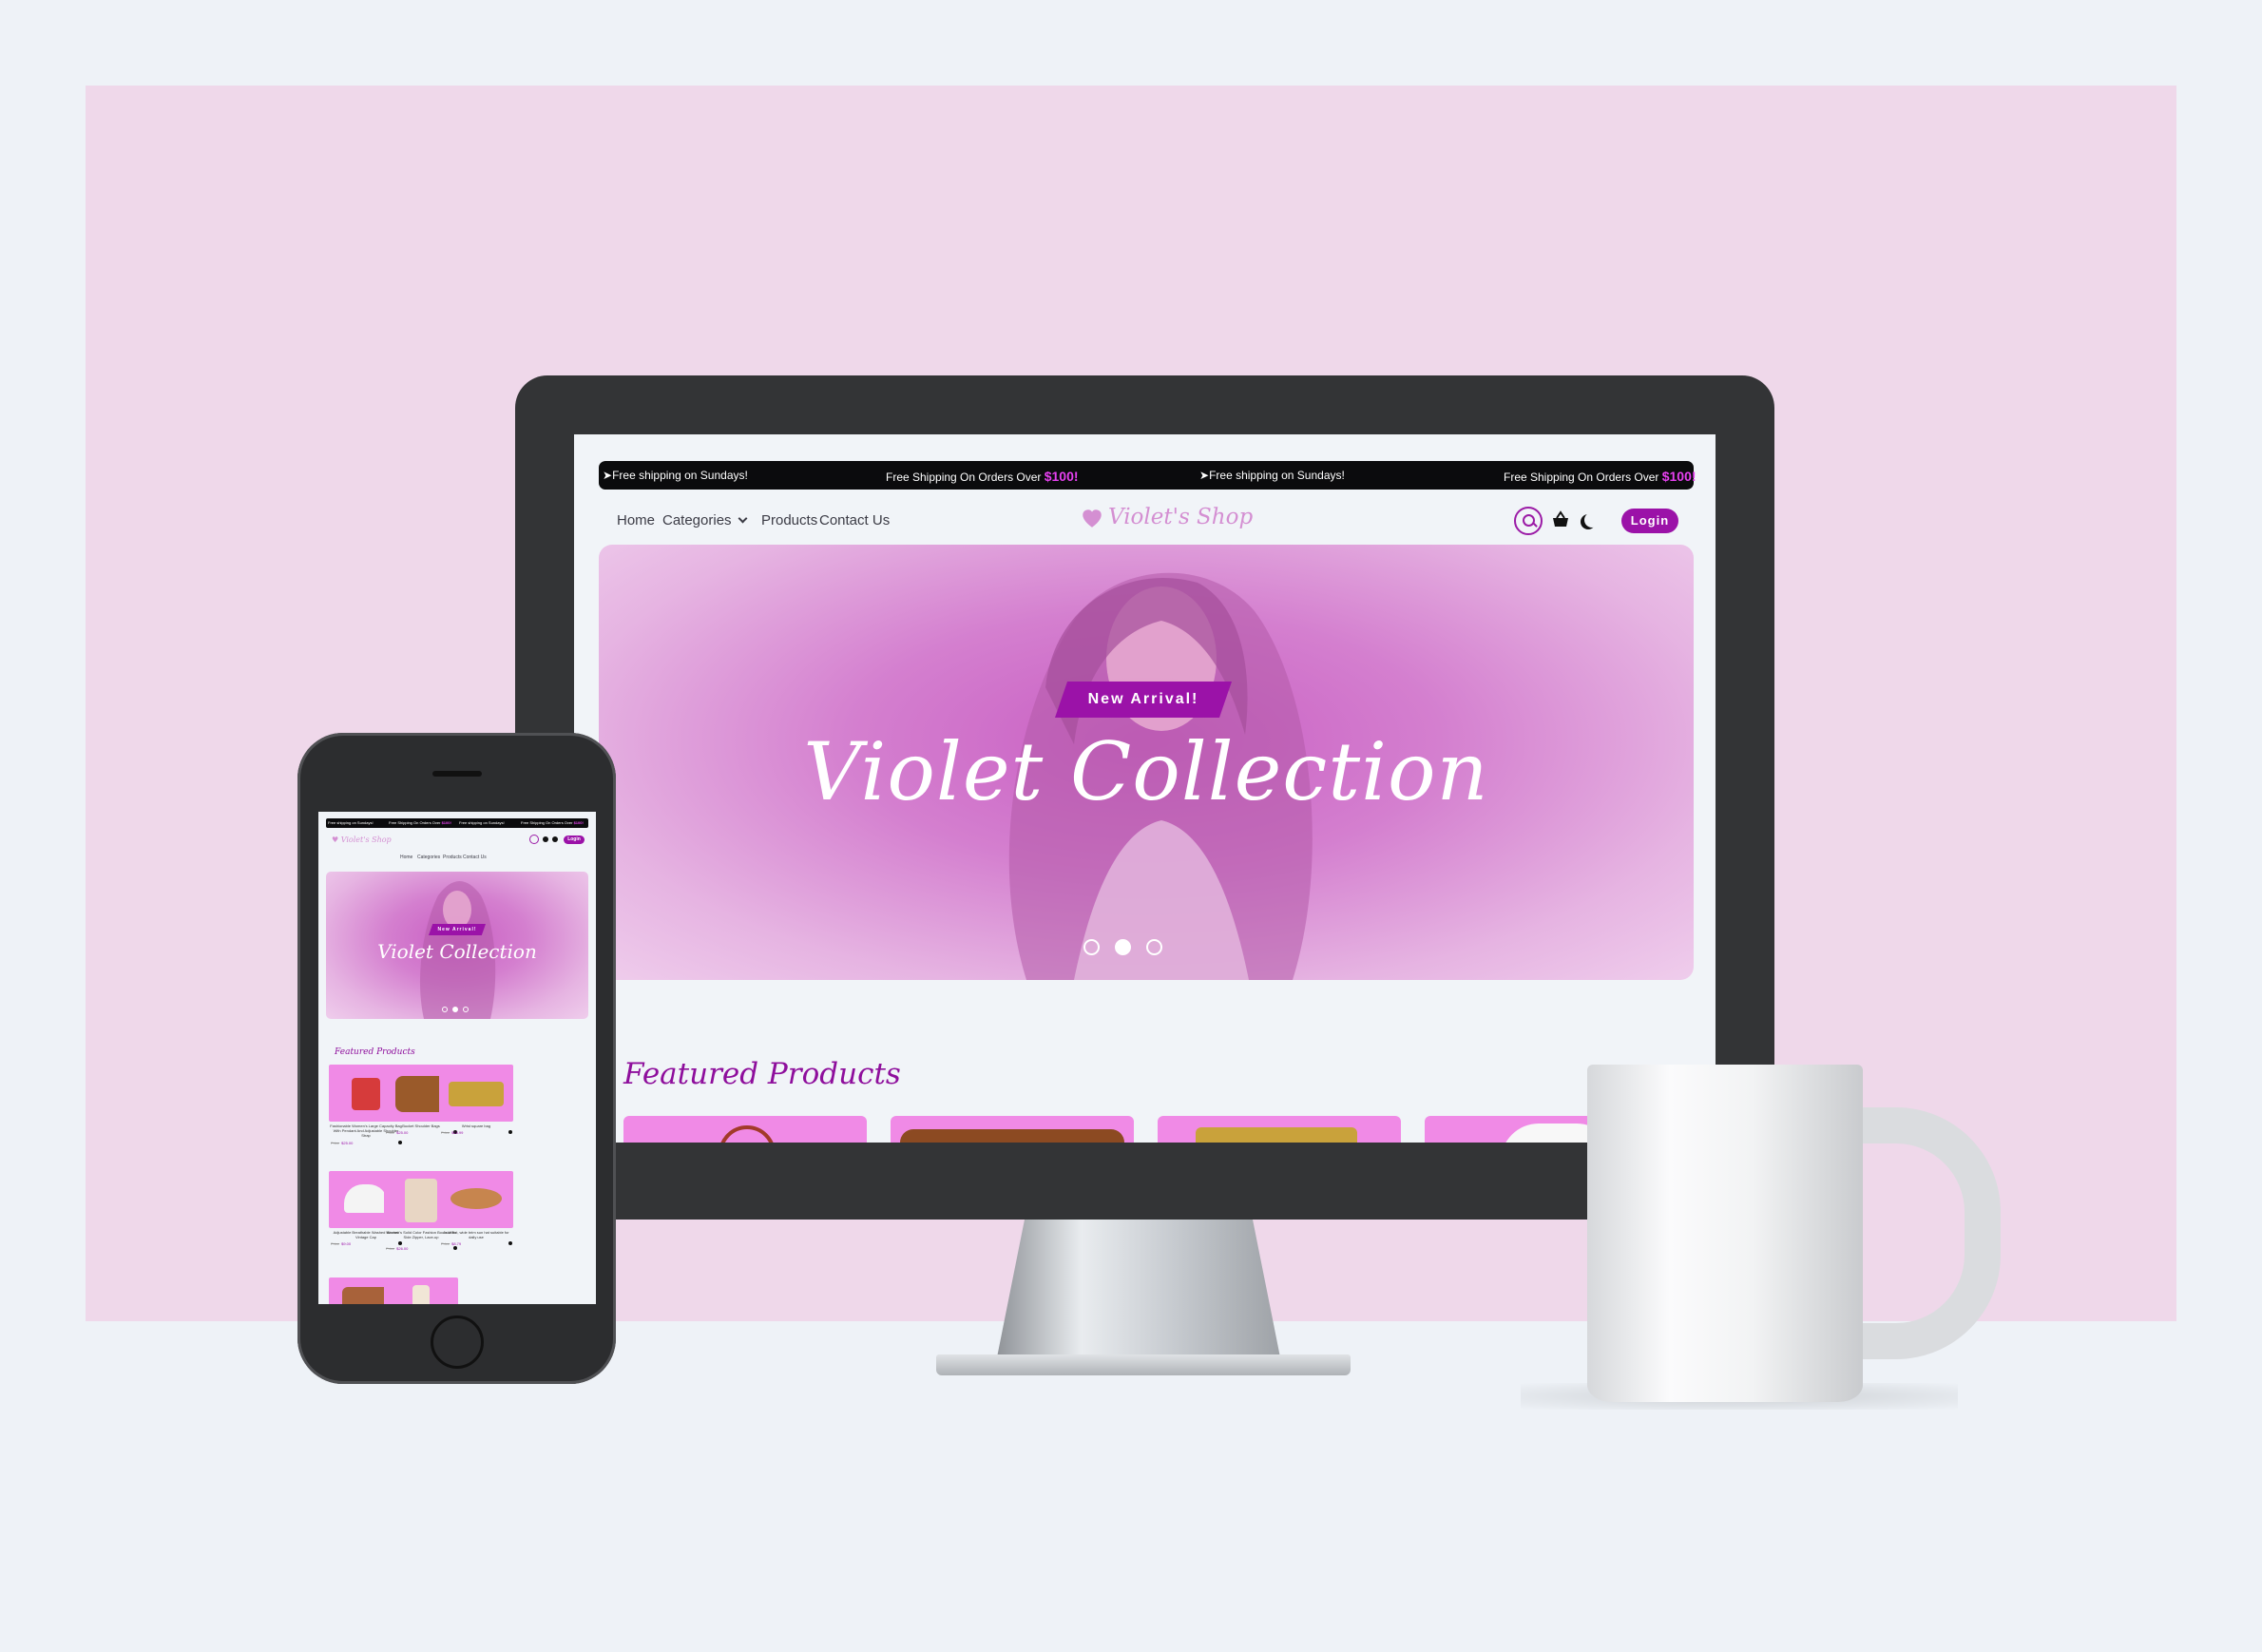  I want to click on mobile-new-arrival-badge: New Arrival!, so click(457, 929).